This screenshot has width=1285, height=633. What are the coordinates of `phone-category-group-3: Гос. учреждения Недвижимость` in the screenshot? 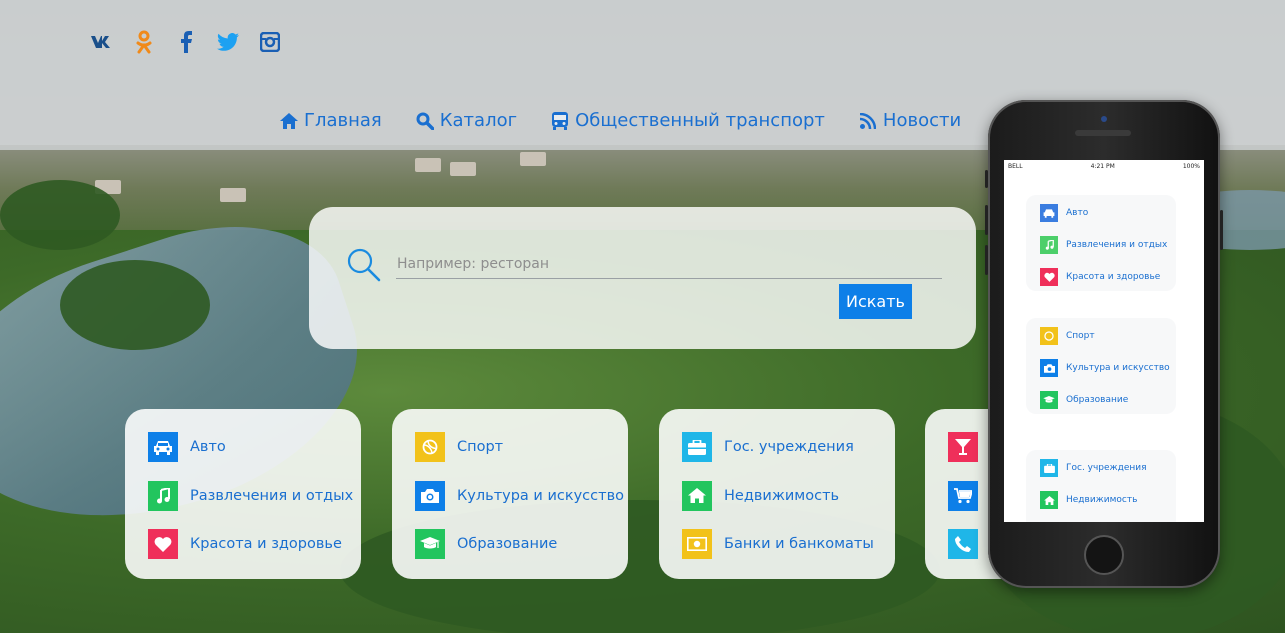 It's located at (1101, 486).